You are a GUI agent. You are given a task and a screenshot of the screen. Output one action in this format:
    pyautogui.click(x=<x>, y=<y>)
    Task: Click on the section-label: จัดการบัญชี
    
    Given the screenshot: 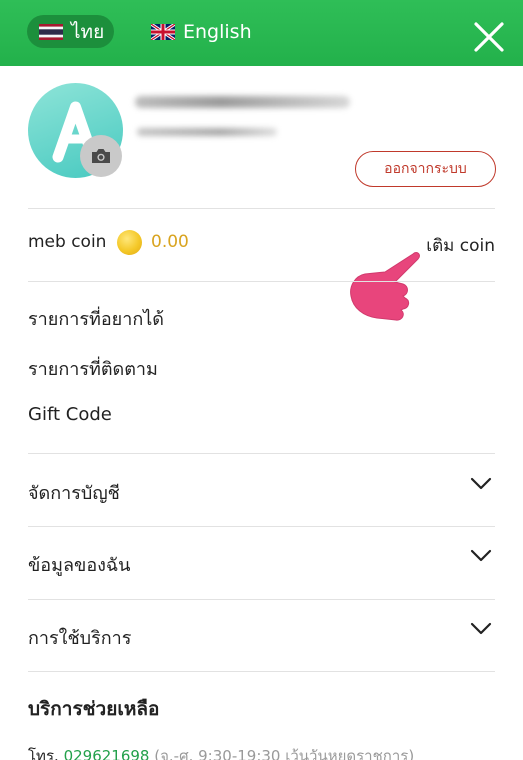 What is the action you would take?
    pyautogui.click(x=74, y=493)
    